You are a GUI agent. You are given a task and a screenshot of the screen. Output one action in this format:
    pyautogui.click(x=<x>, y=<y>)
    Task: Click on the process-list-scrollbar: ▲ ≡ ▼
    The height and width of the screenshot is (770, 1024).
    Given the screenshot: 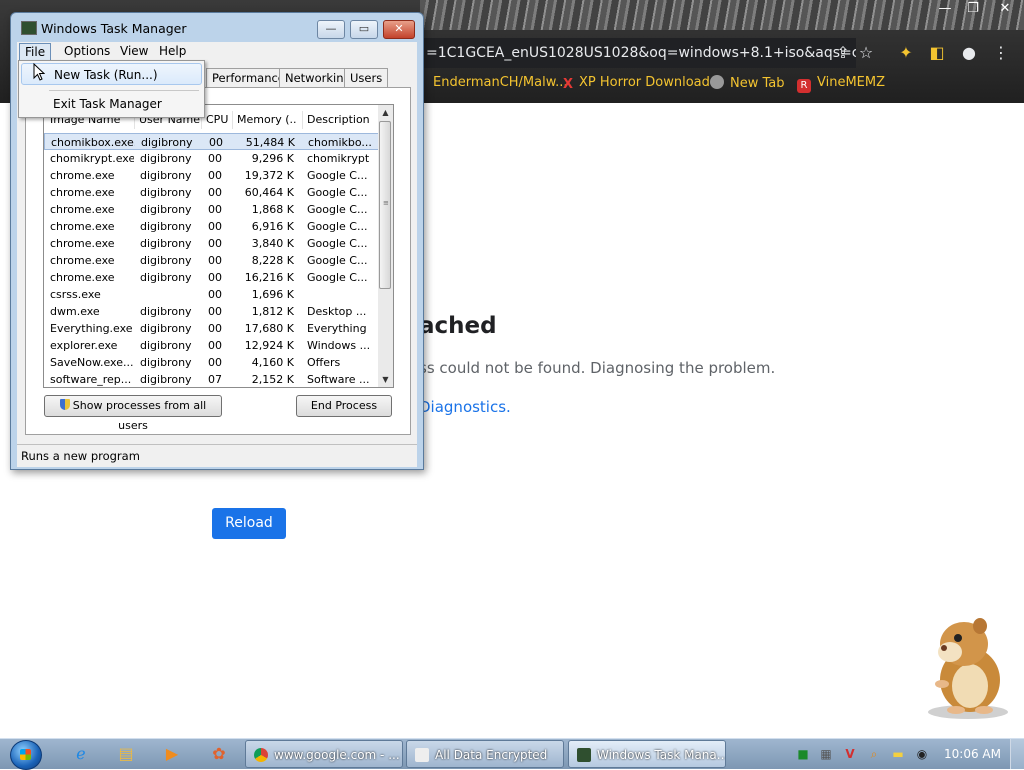 What is the action you would take?
    pyautogui.click(x=386, y=246)
    